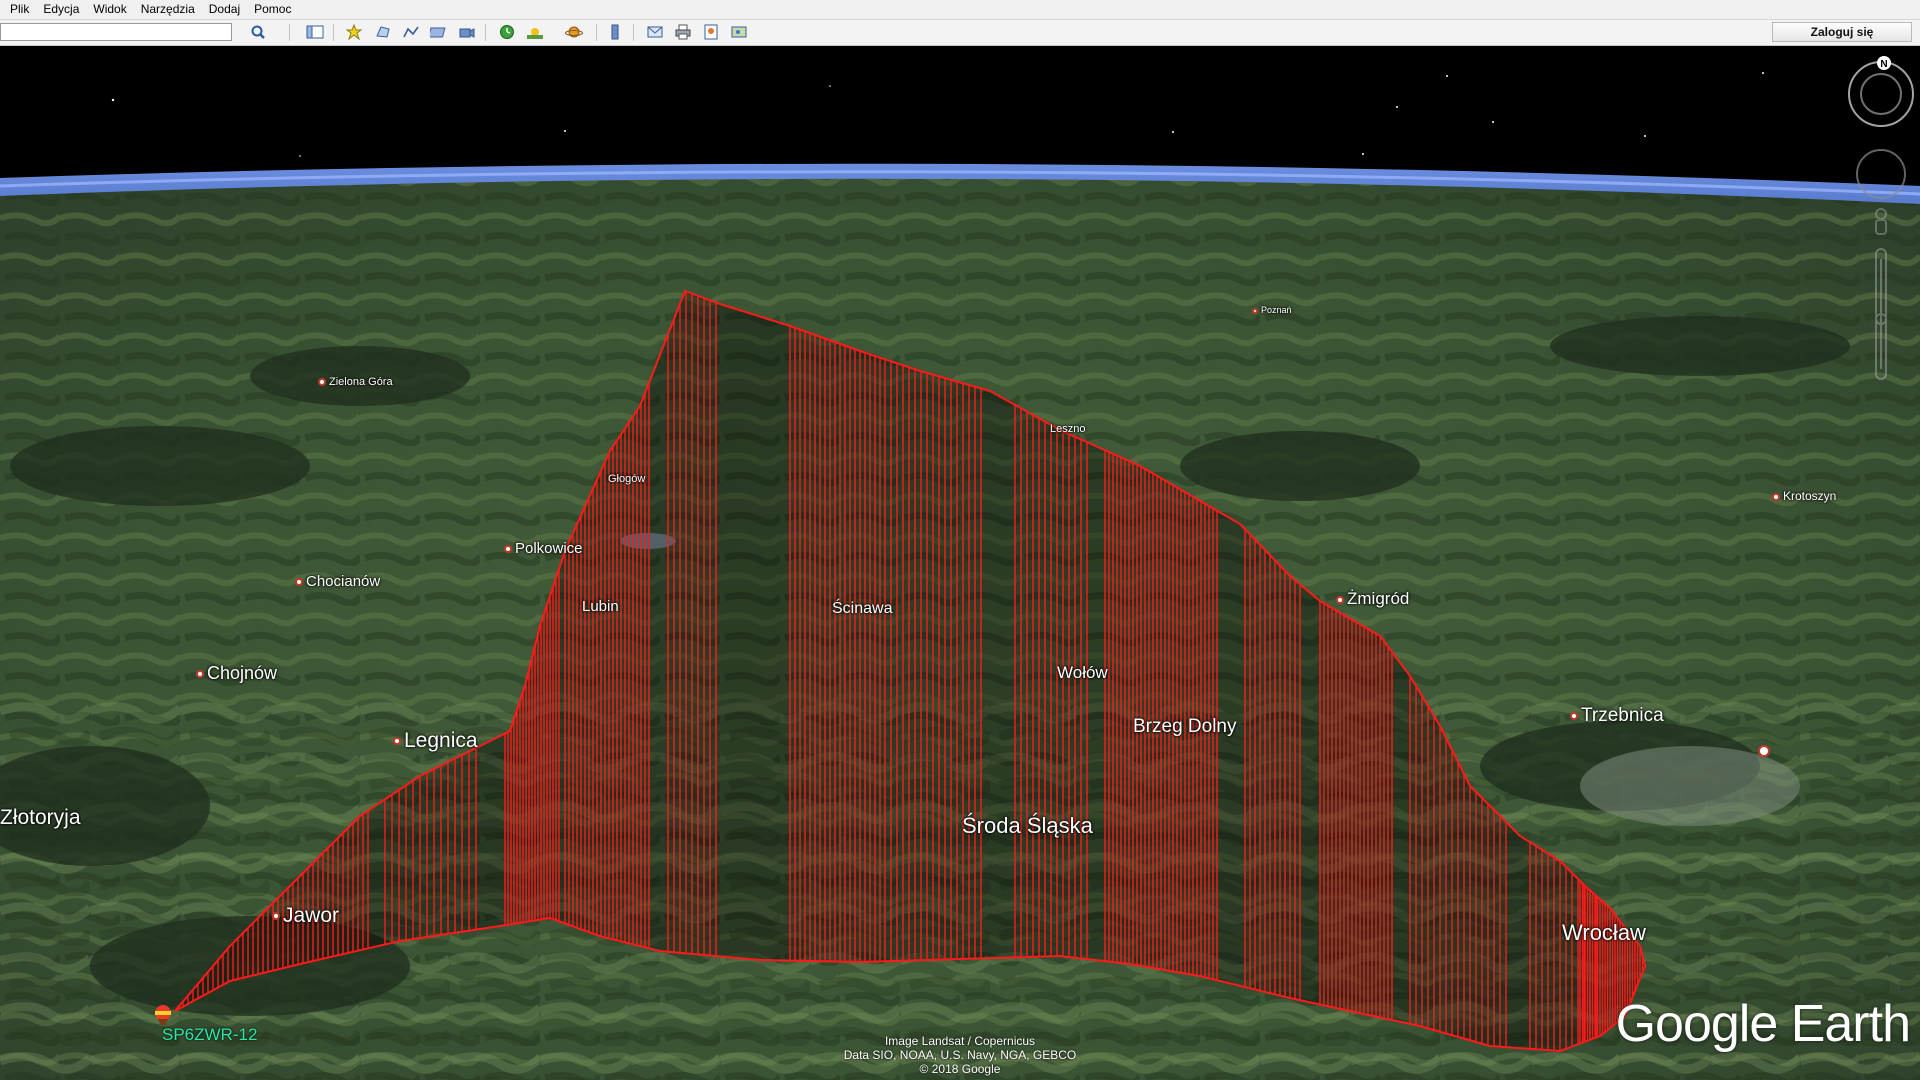 The width and height of the screenshot is (1920, 1080). I want to click on polygon-icon, so click(383, 32).